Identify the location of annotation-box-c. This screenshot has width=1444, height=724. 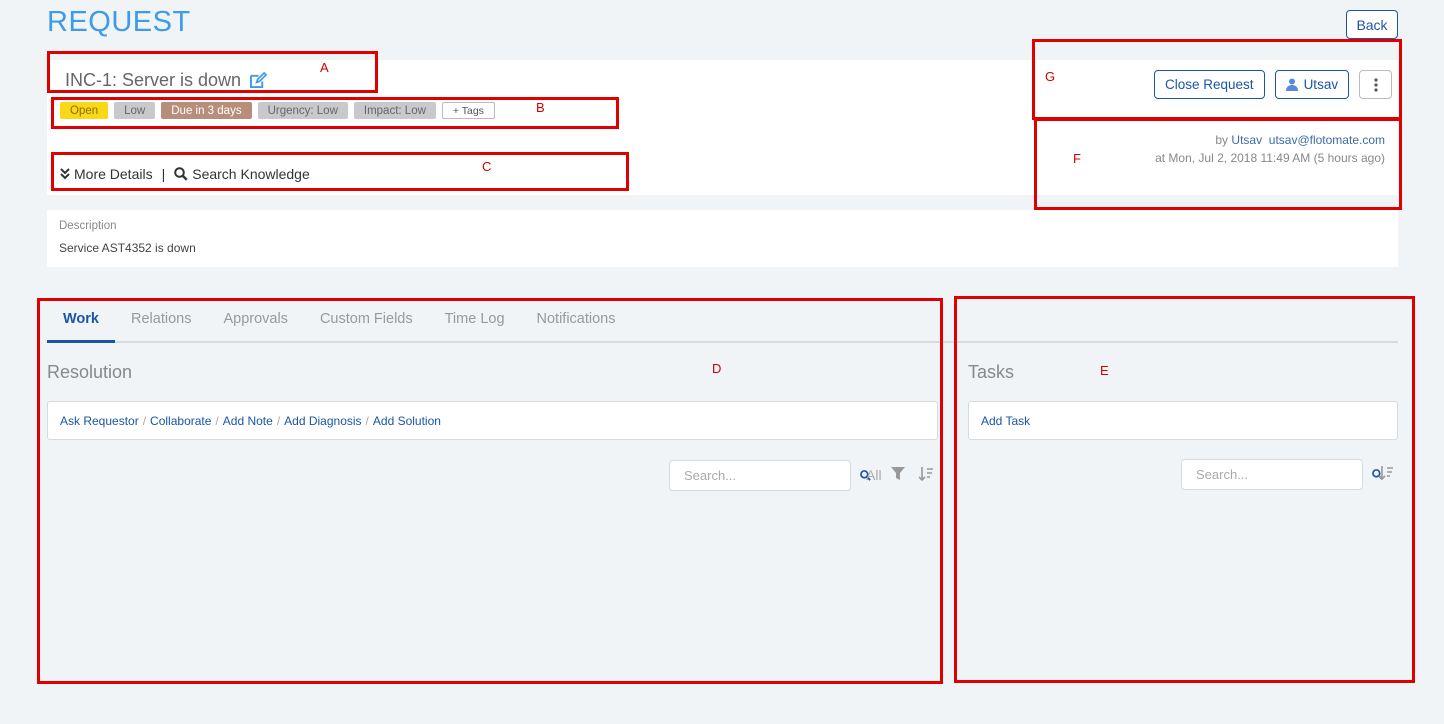
(340, 171).